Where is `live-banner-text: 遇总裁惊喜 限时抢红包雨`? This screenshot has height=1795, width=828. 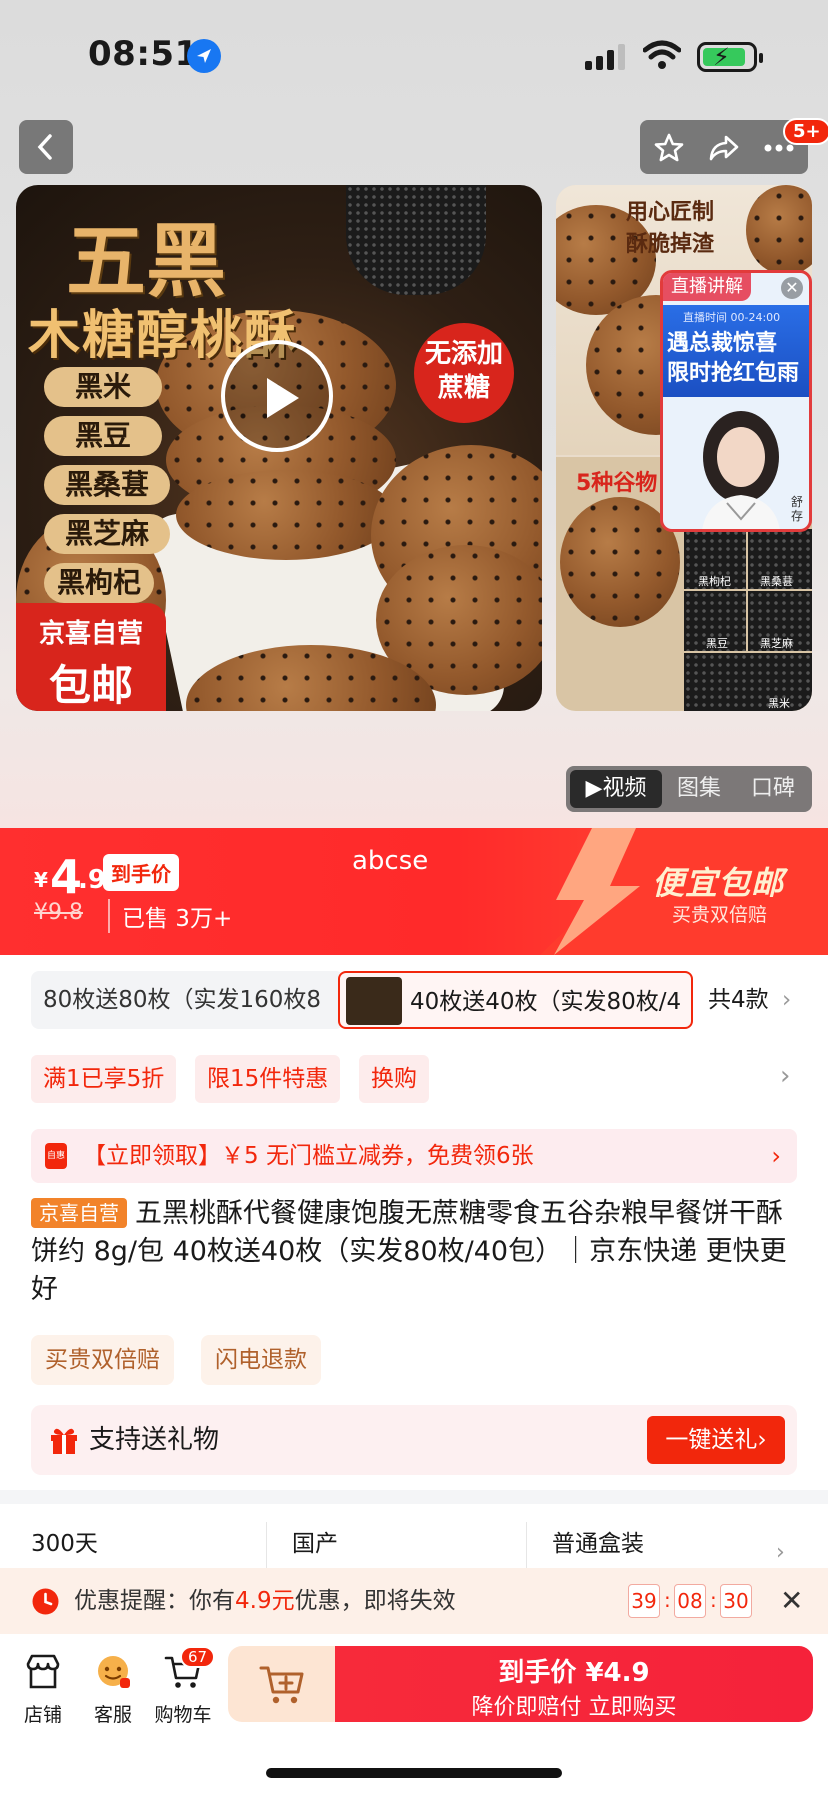
live-banner-text: 遇总裁惊喜 限时抢红包雨 is located at coordinates (733, 358).